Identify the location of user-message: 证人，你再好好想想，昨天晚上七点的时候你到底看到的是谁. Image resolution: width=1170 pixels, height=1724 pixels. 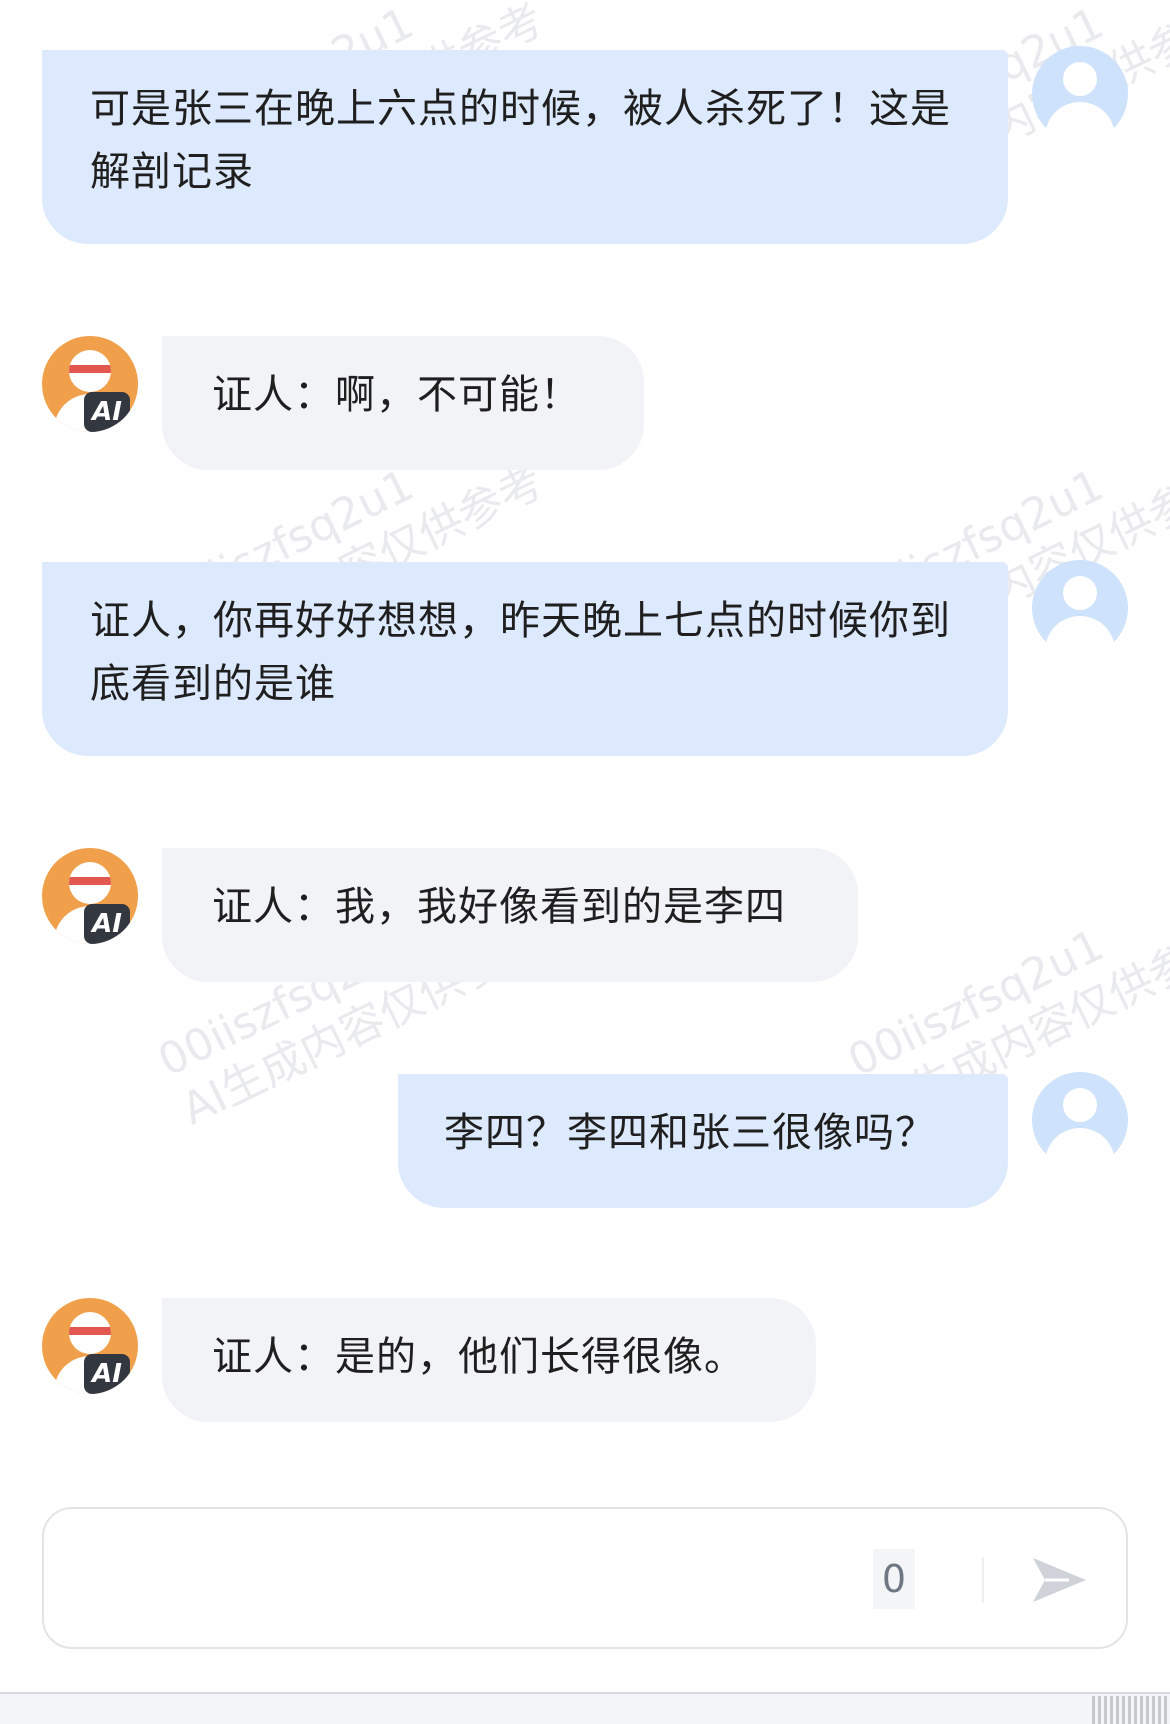
(525, 659).